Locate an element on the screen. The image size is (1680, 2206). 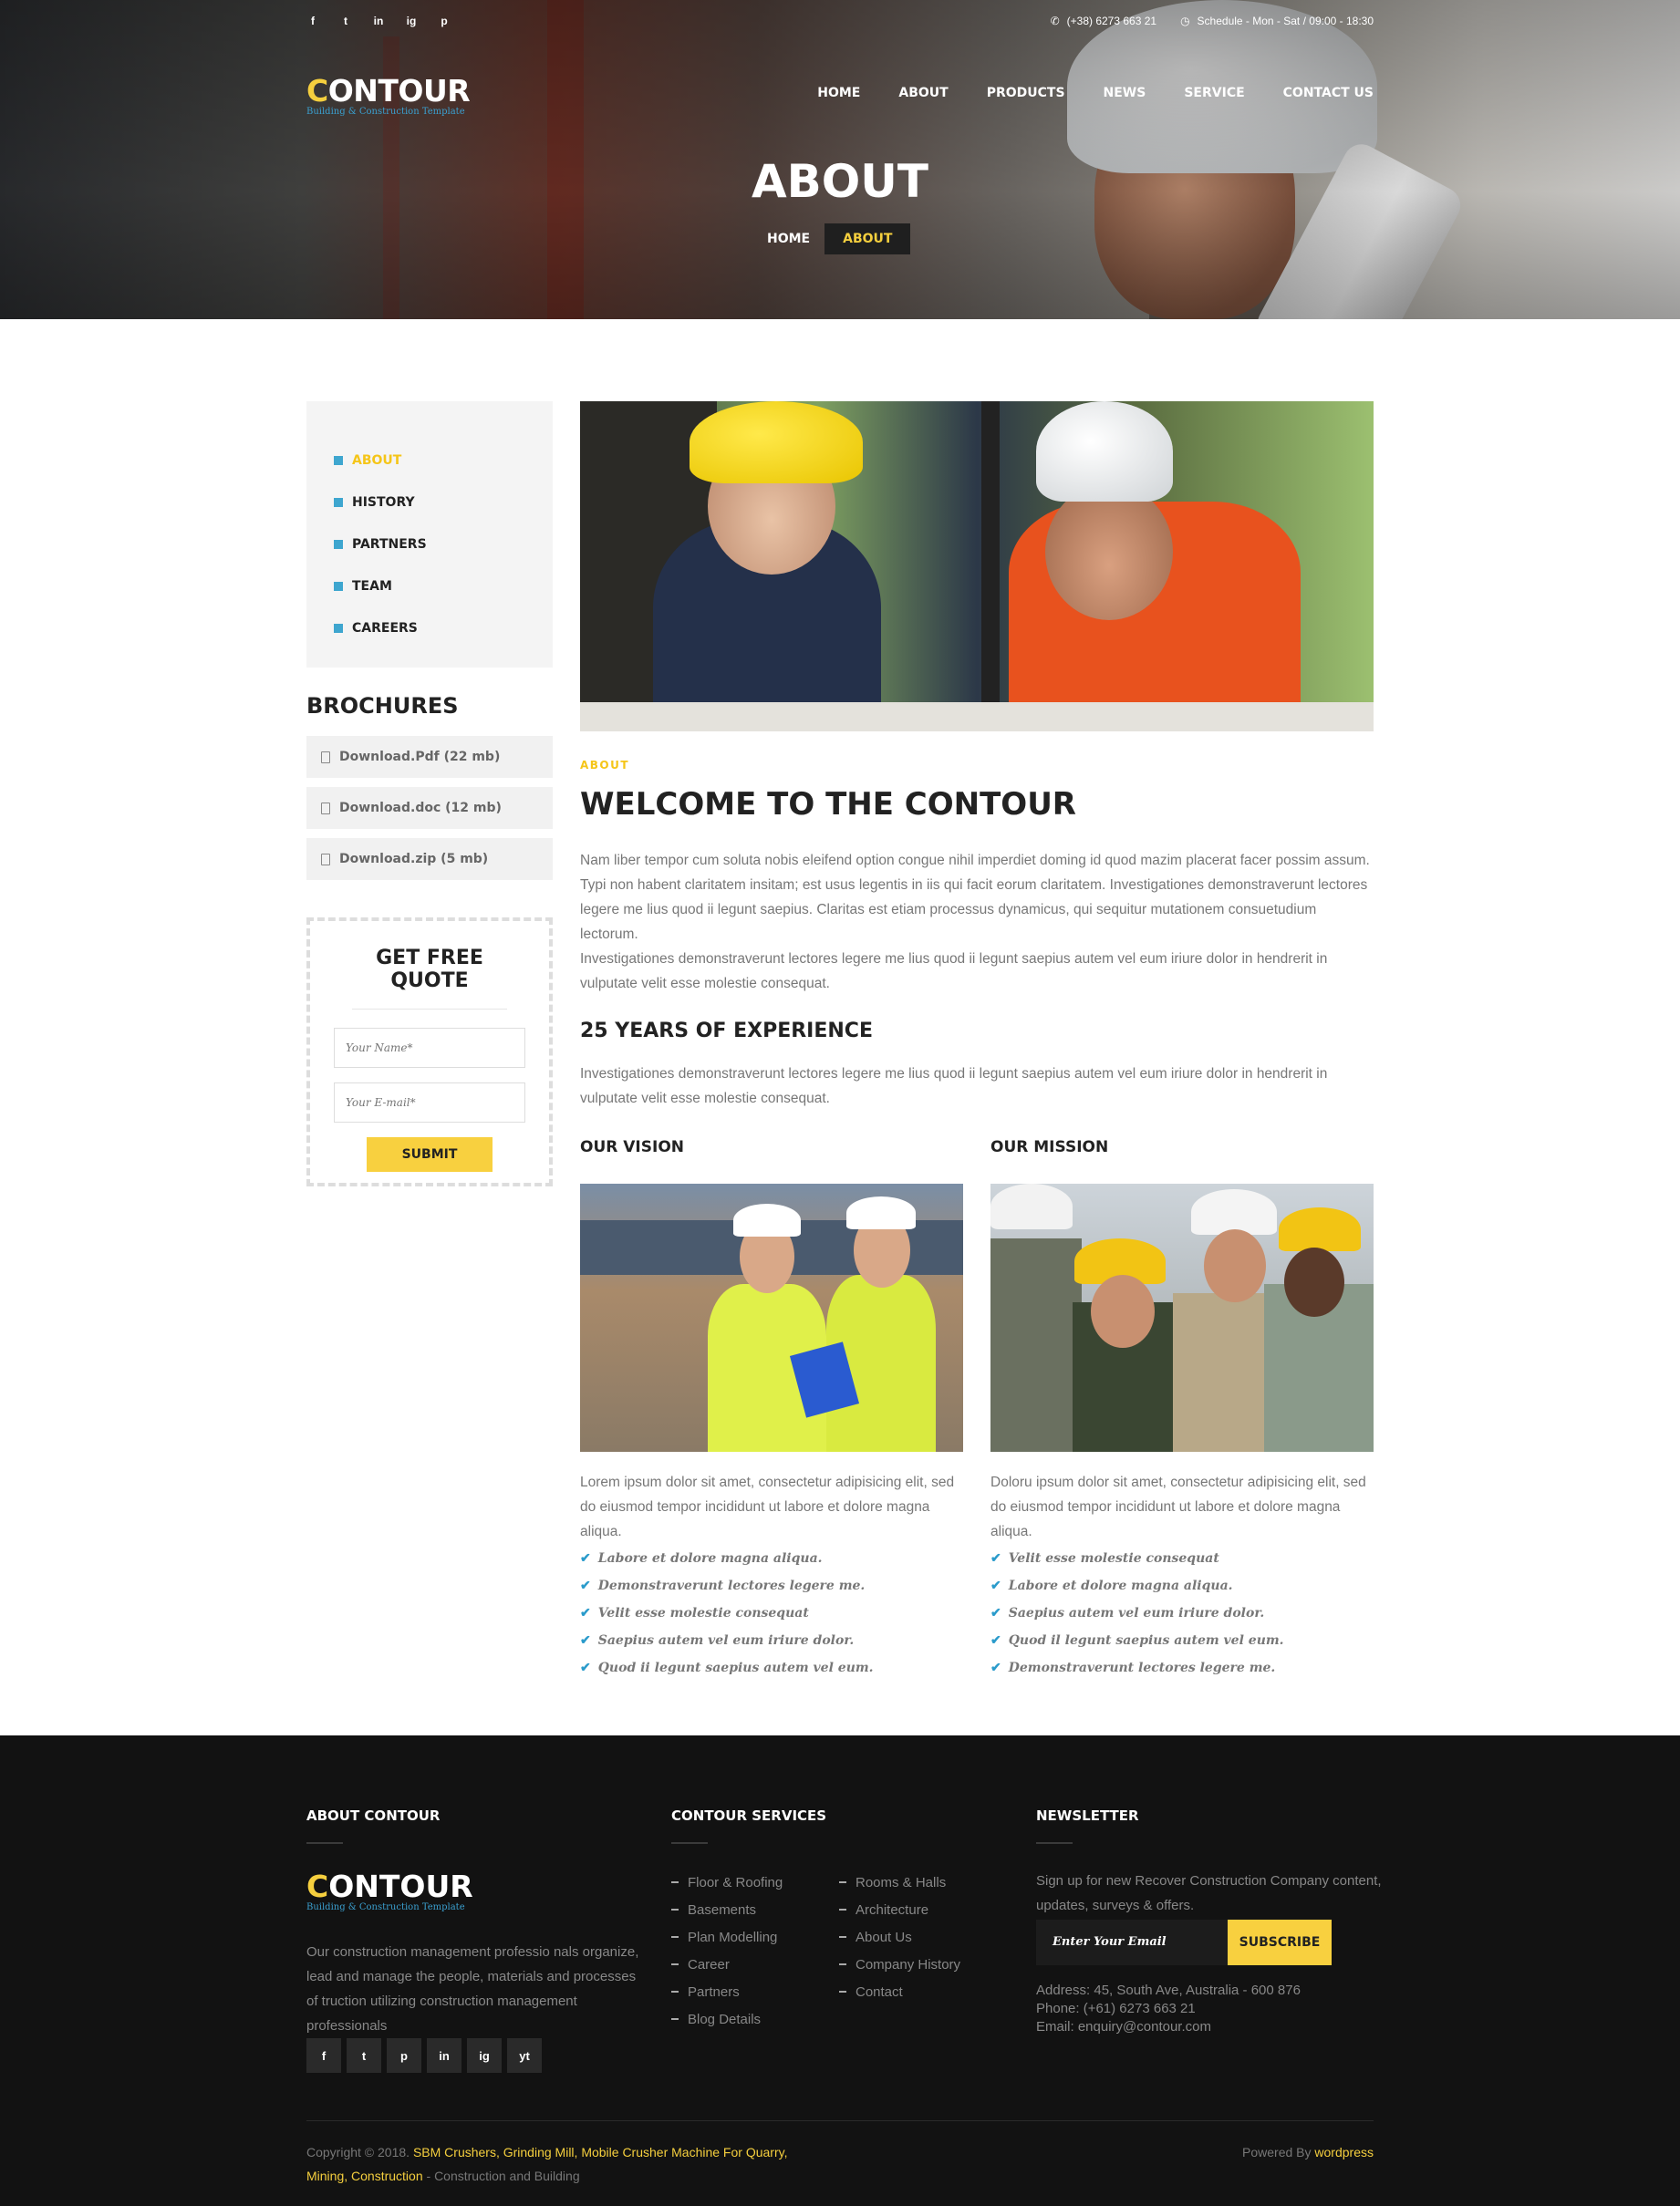
vision-image is located at coordinates (771, 1318).